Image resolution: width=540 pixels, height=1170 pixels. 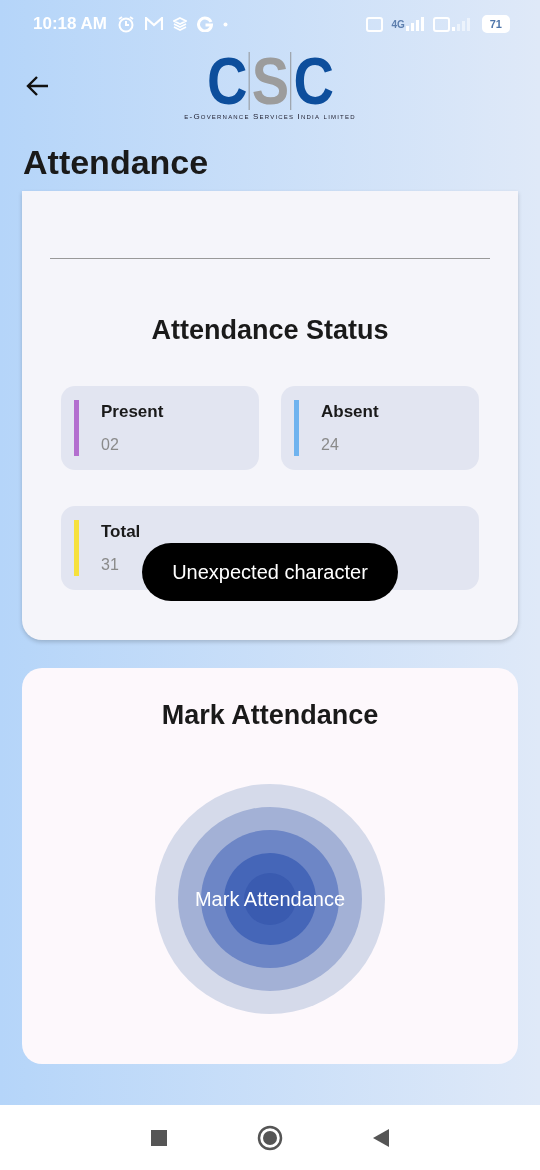 I want to click on recent-apps-icon, so click(x=159, y=1137).